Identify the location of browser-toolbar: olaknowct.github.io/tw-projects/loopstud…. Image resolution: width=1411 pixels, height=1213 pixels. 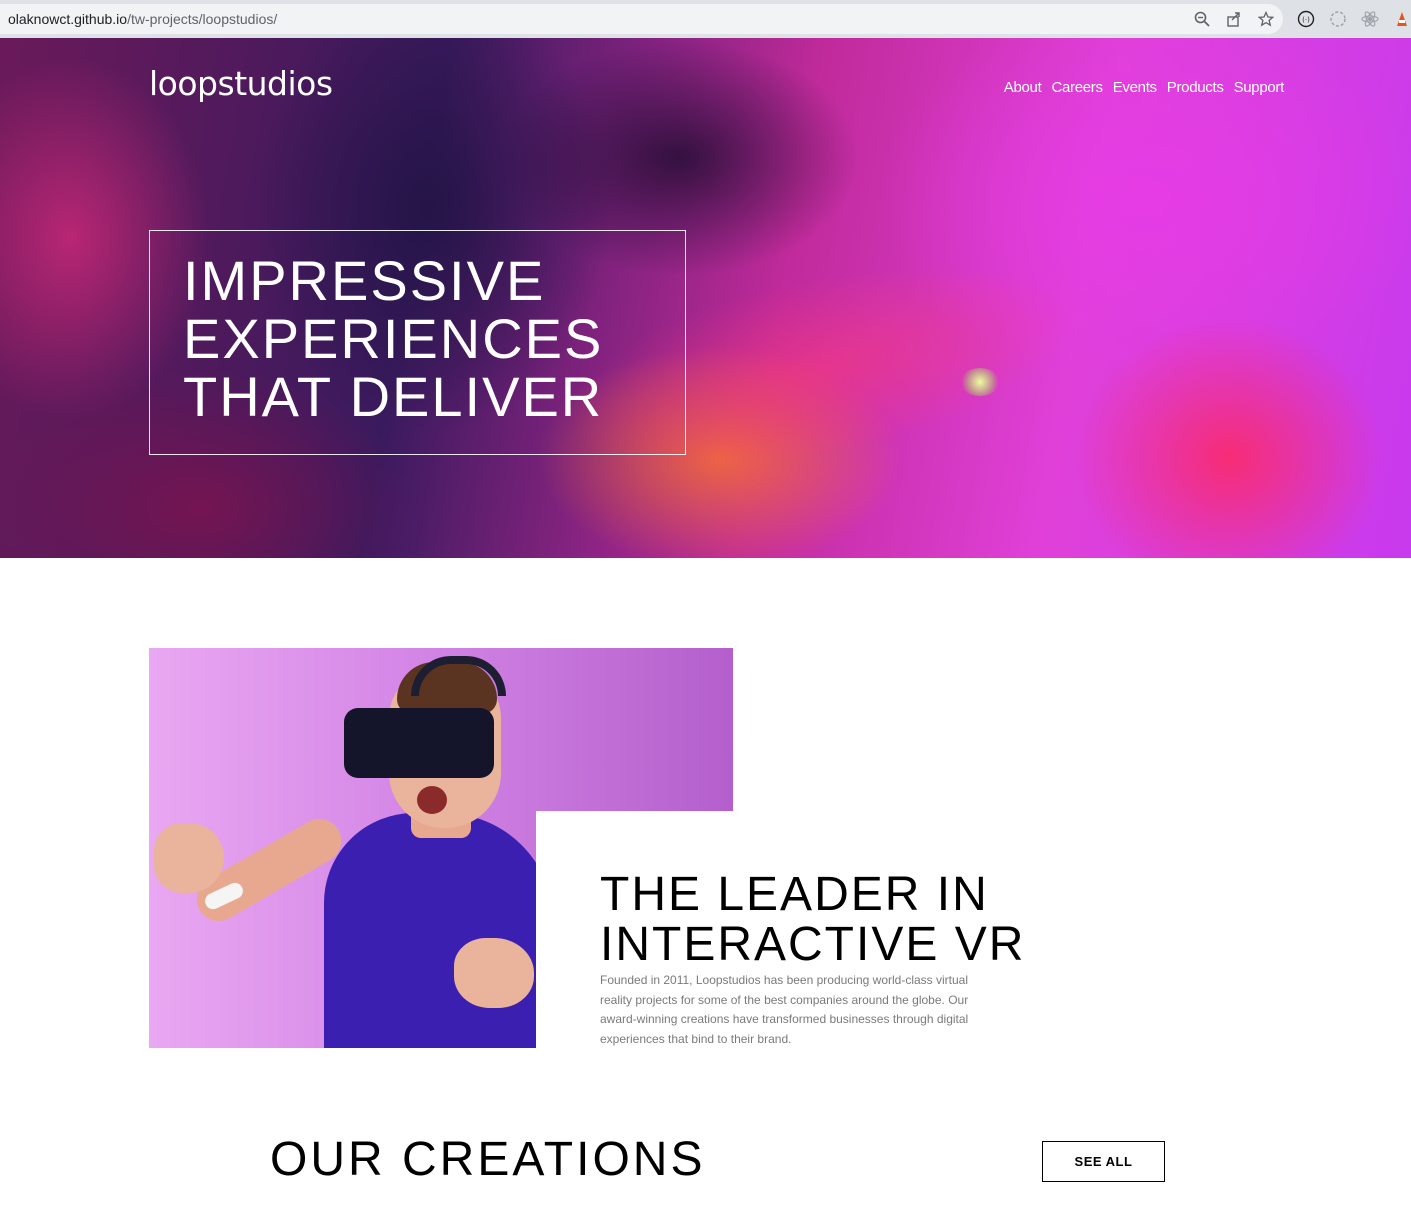
(705, 19).